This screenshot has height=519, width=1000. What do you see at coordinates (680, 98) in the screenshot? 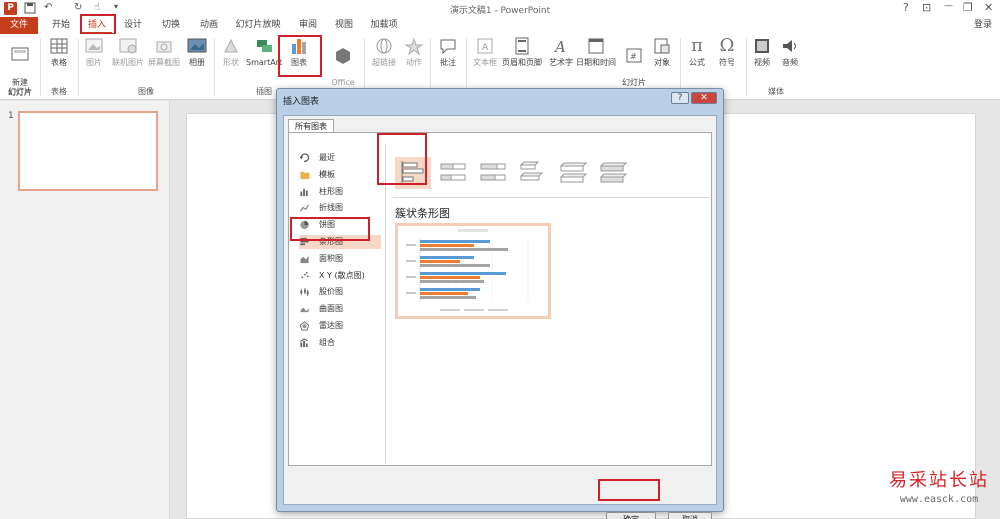
I see `dialog-help-button: ?` at bounding box center [680, 98].